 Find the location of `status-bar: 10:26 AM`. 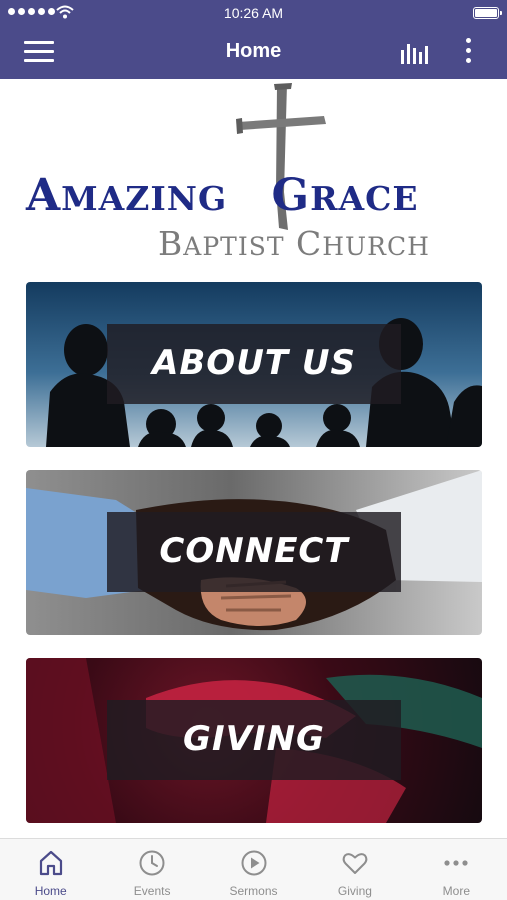

status-bar: 10:26 AM is located at coordinates (253, 13).